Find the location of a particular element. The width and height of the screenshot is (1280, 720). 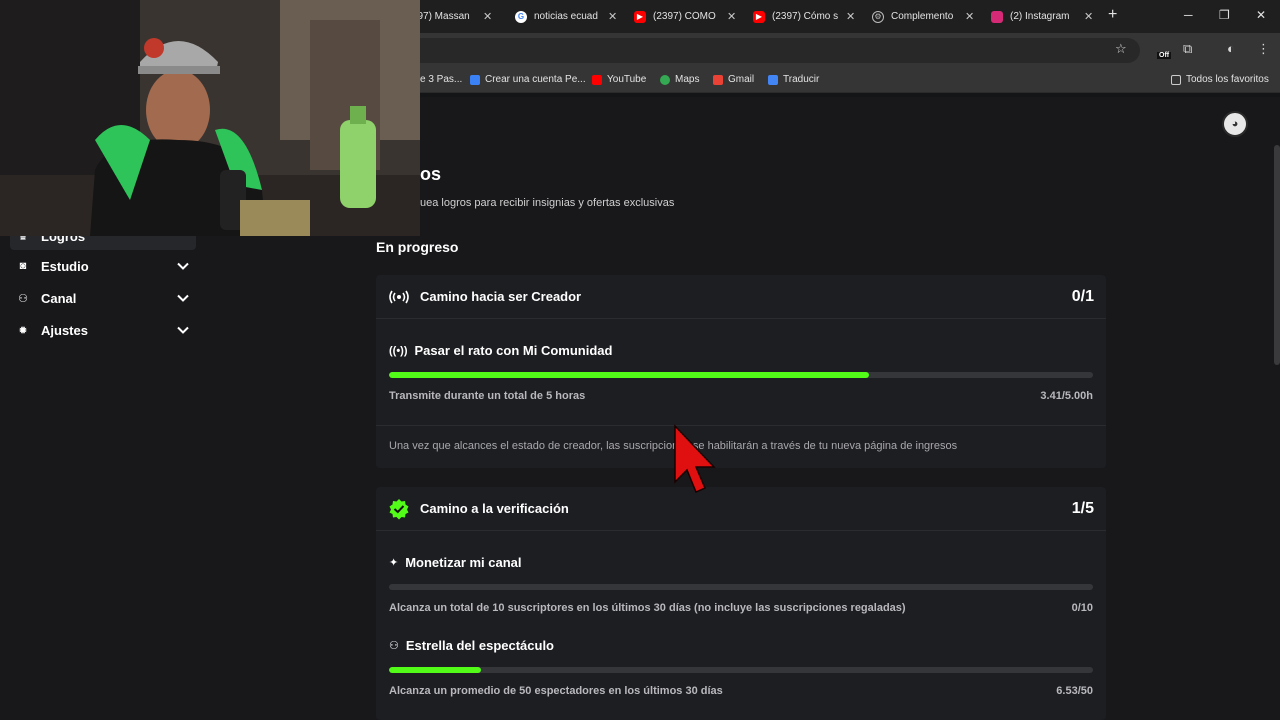

bookmark: Maps is located at coordinates (679, 79).